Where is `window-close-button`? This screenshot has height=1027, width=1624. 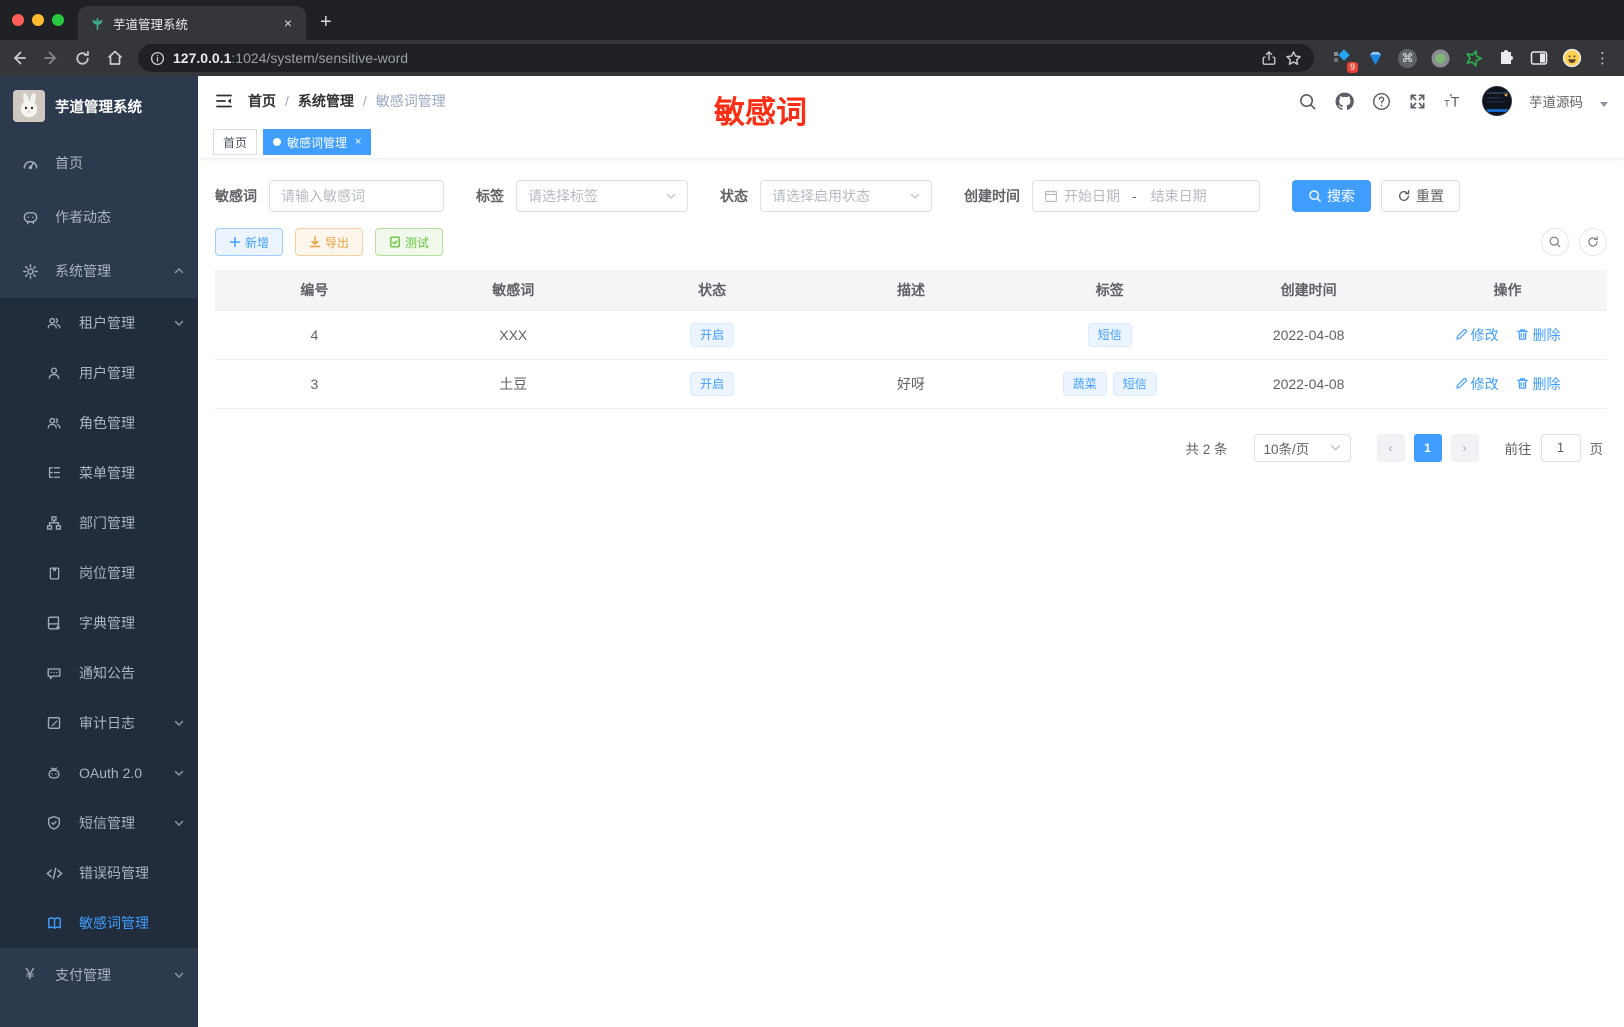 window-close-button is located at coordinates (18, 20).